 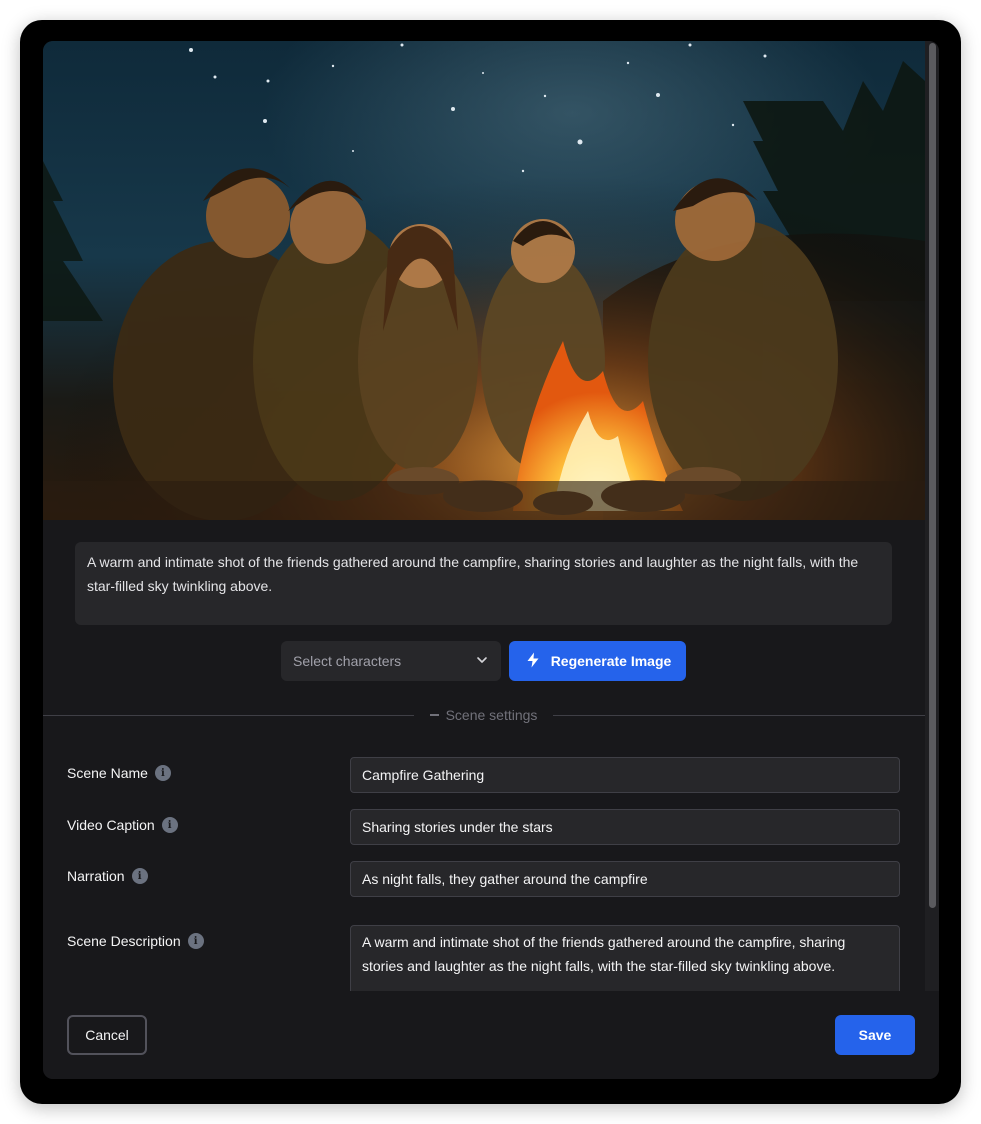 What do you see at coordinates (625, 827) in the screenshot?
I see `video-caption-input: Sharing stories under the stars` at bounding box center [625, 827].